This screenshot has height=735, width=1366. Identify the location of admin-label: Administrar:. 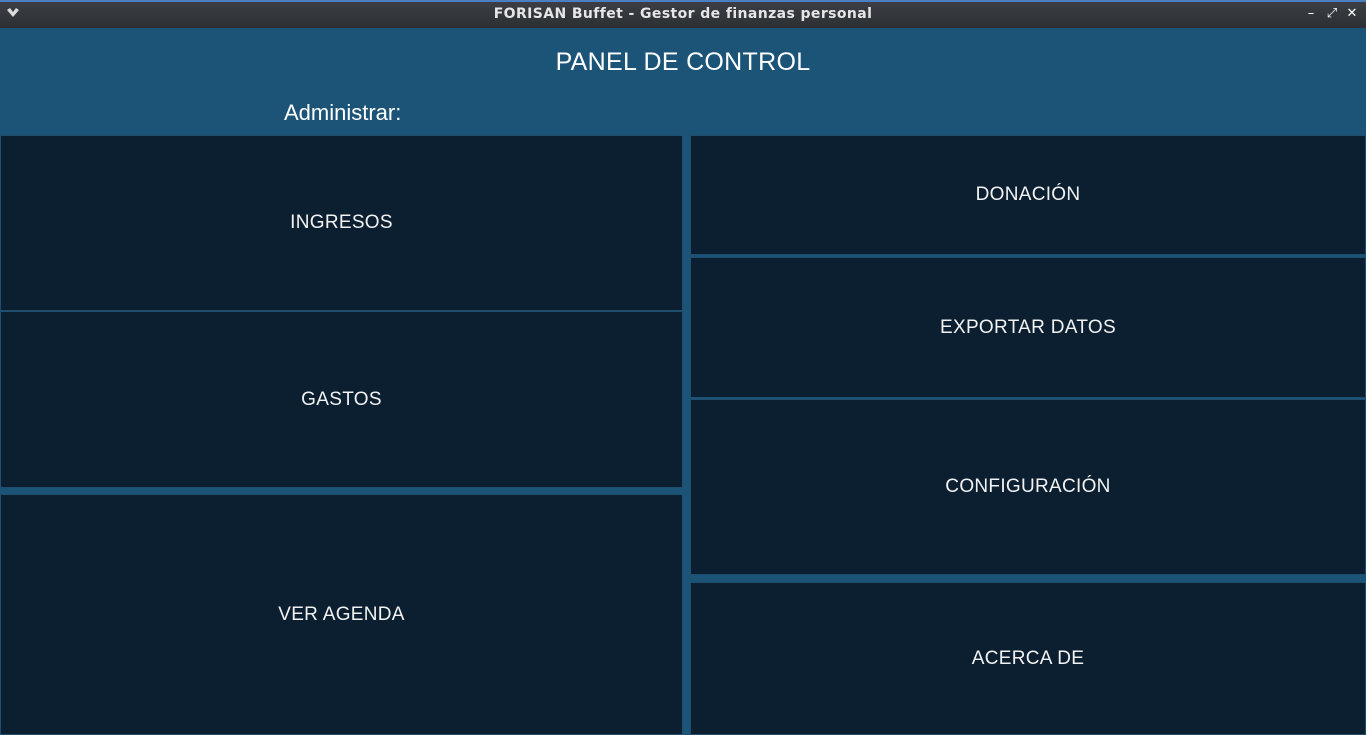
(343, 112).